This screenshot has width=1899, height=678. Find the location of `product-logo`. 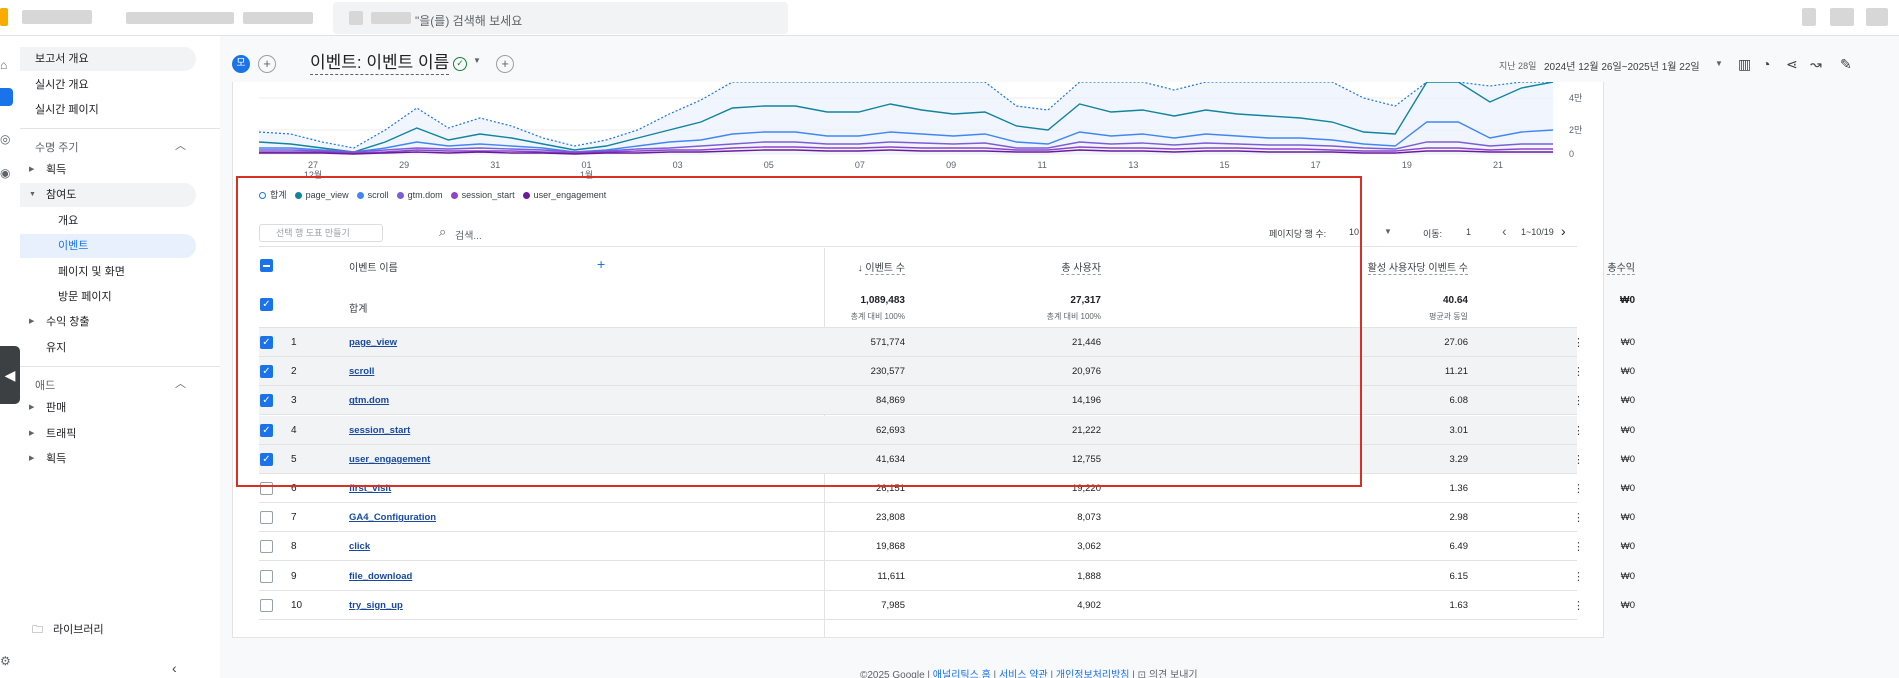

product-logo is located at coordinates (4, 17).